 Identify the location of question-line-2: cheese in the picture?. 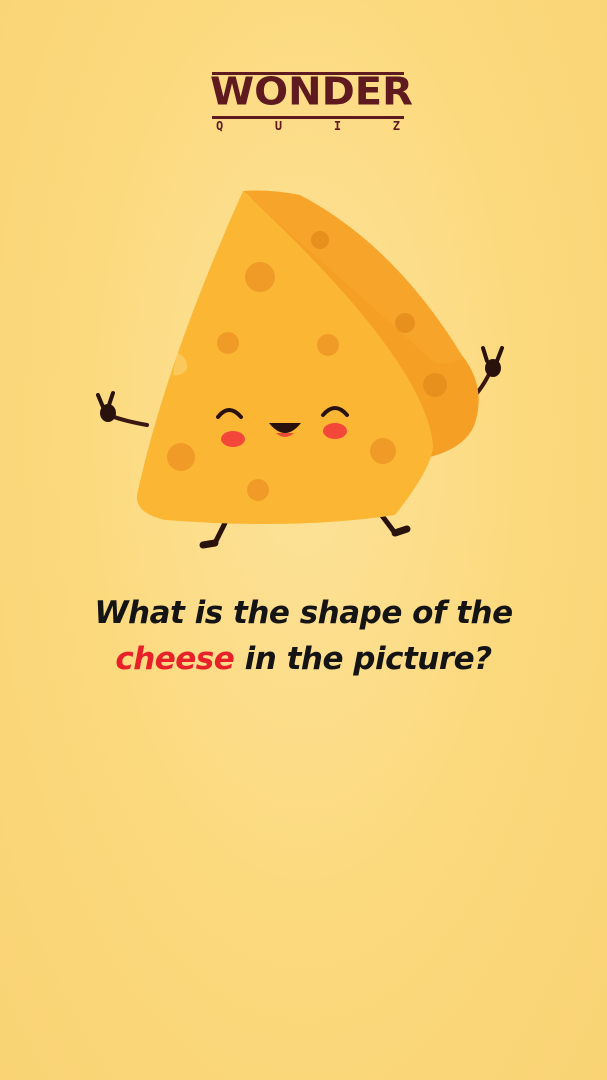
(303, 659).